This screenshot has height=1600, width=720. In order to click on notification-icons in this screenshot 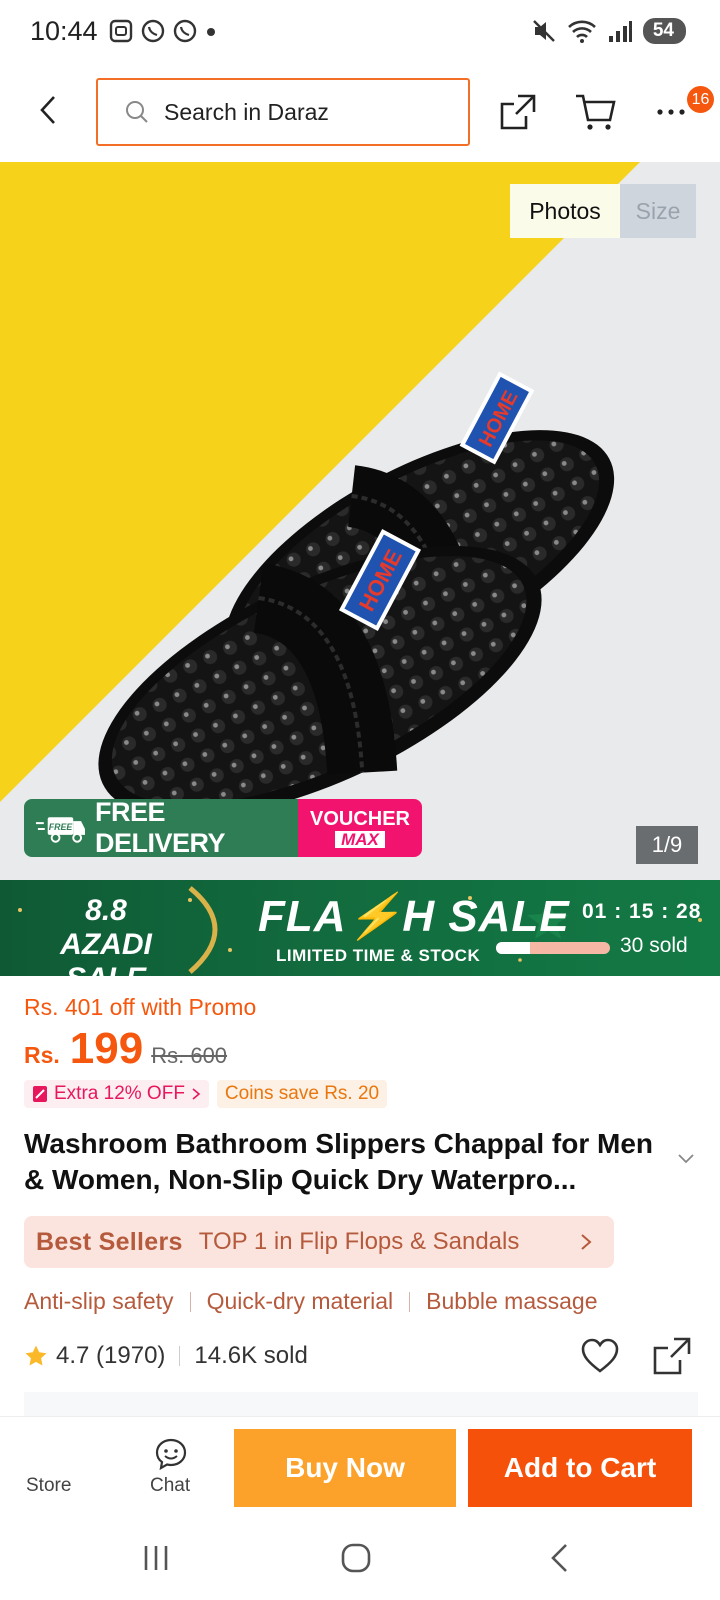, I will do `click(163, 31)`.